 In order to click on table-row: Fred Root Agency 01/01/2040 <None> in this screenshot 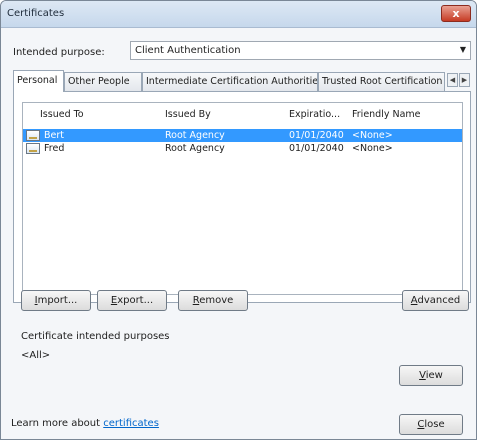, I will do `click(242, 148)`.